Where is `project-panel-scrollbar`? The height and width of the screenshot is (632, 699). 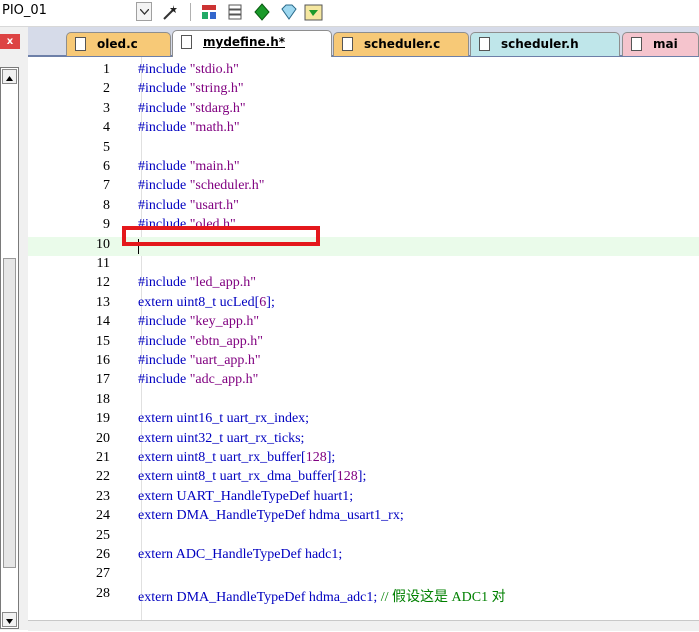
project-panel-scrollbar is located at coordinates (9, 348).